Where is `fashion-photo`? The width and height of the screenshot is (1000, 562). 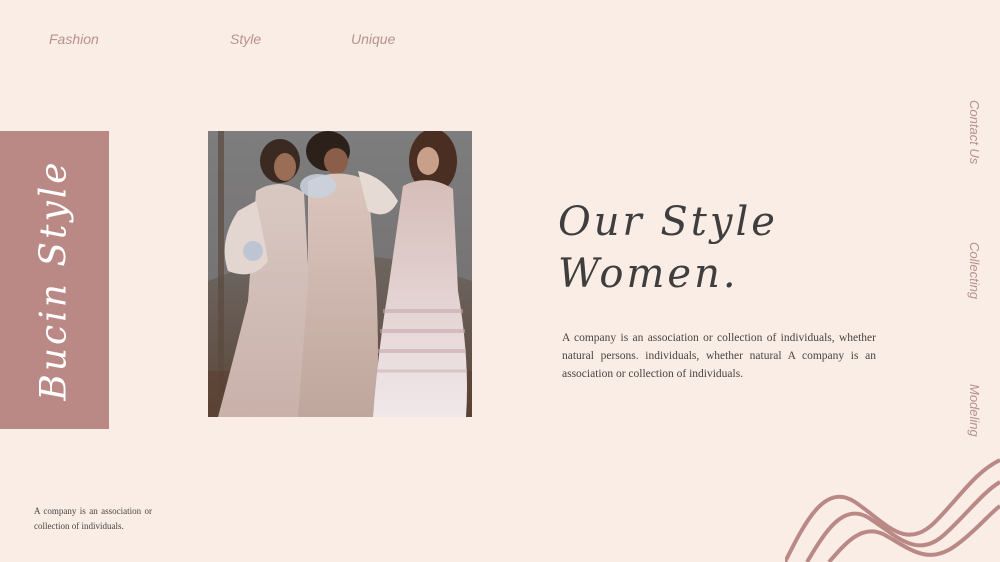
fashion-photo is located at coordinates (340, 274).